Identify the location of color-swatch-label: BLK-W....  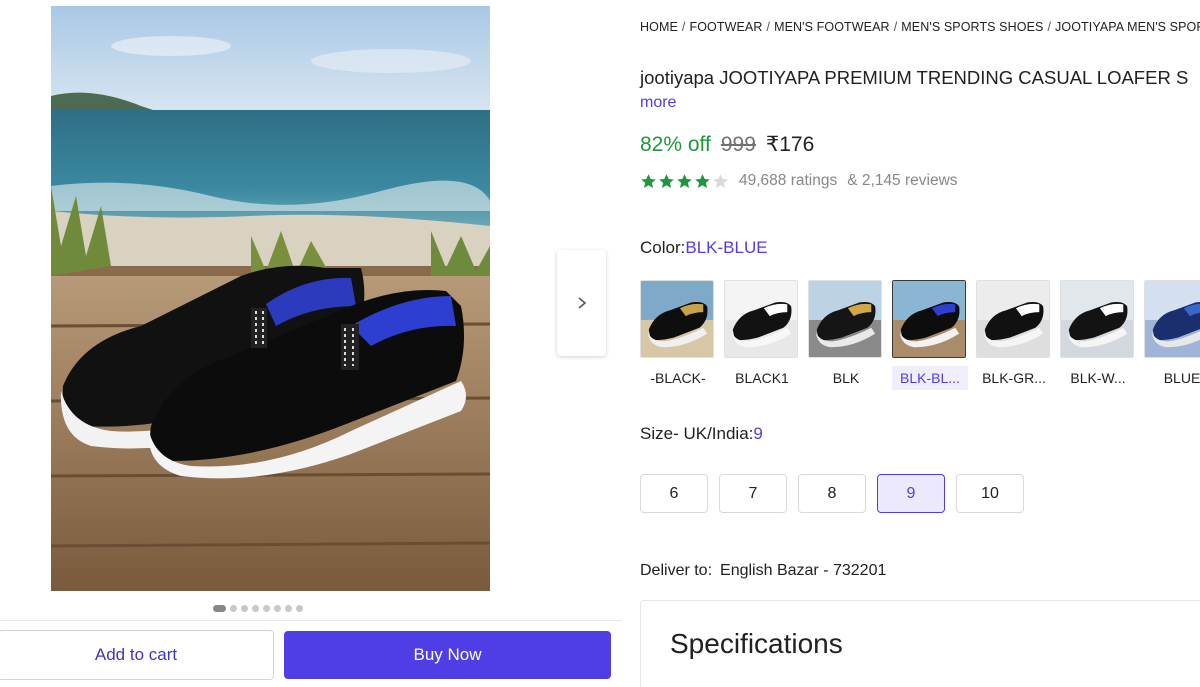
(1098, 378).